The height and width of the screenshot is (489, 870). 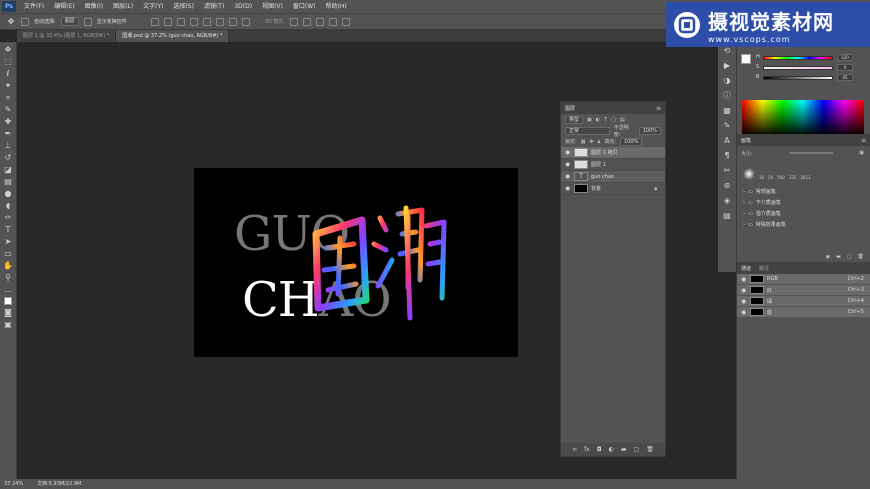 What do you see at coordinates (591, 142) in the screenshot?
I see `lock-position-icon: ✥` at bounding box center [591, 142].